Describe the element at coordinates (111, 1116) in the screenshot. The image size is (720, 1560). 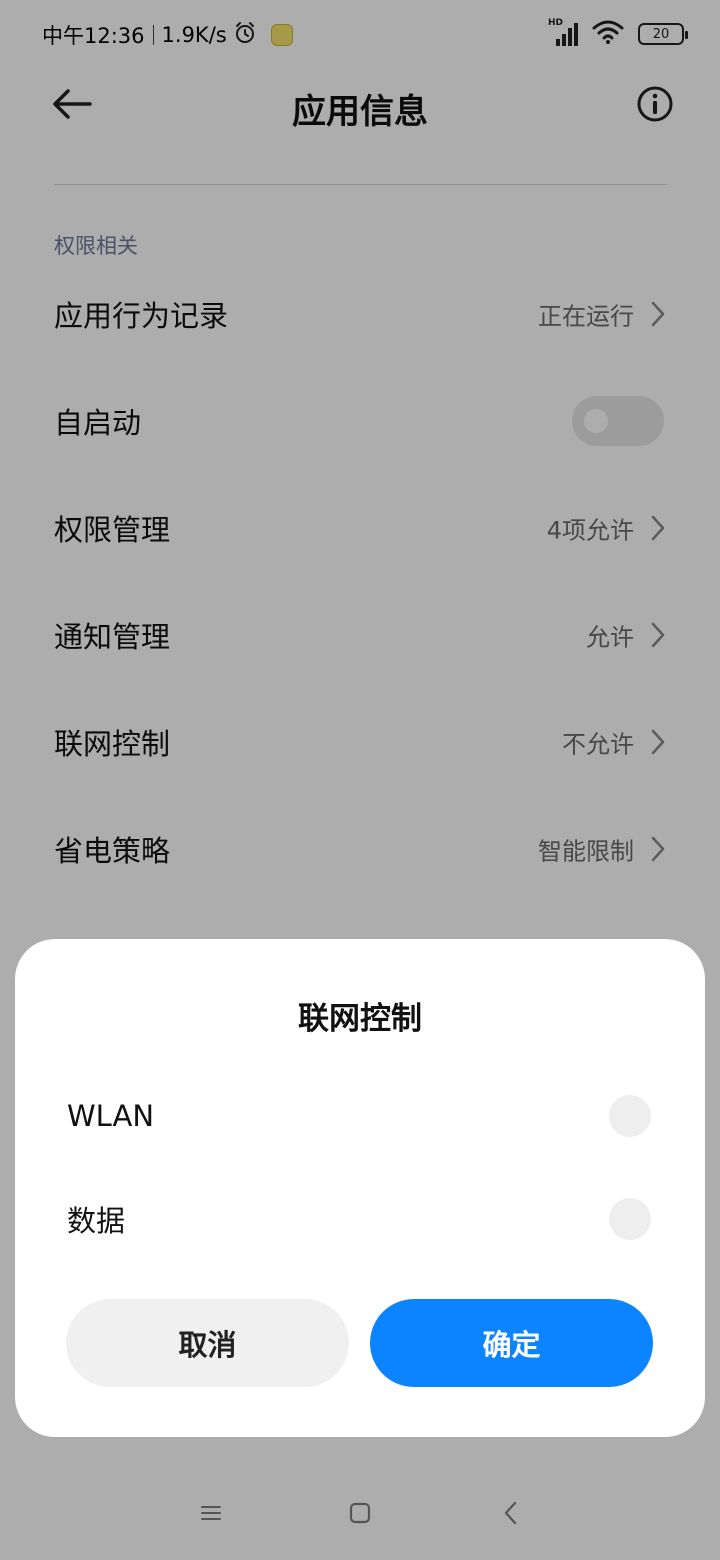
I see `option-label: WLAN` at that location.